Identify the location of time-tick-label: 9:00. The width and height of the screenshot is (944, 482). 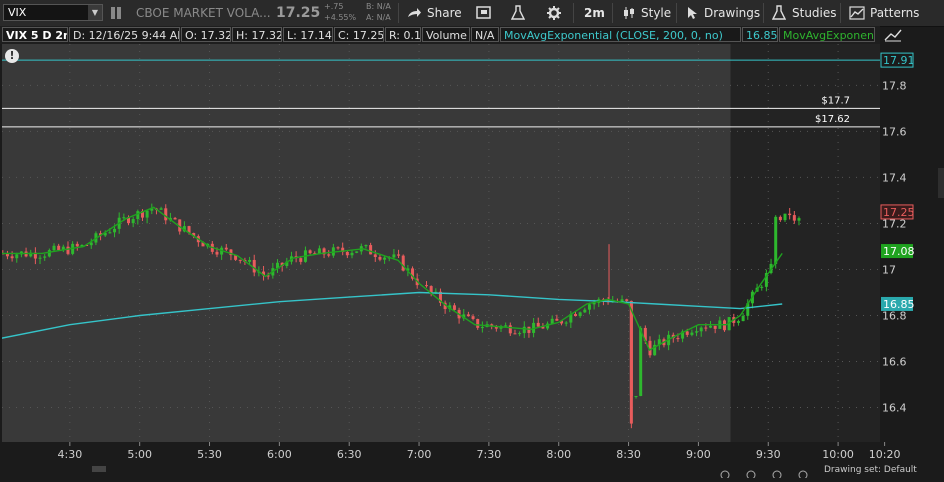
(698, 454).